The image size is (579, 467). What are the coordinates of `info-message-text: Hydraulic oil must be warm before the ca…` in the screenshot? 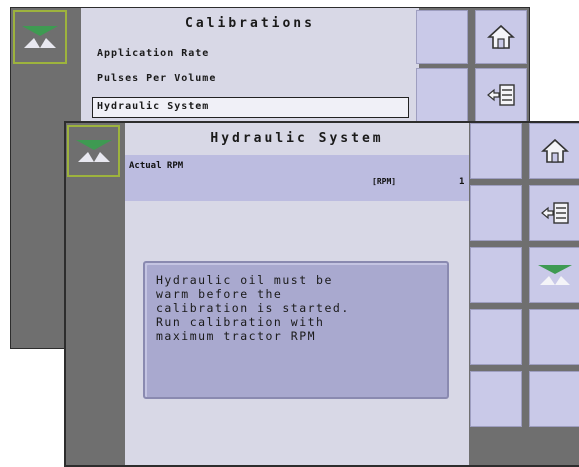 It's located at (253, 308).